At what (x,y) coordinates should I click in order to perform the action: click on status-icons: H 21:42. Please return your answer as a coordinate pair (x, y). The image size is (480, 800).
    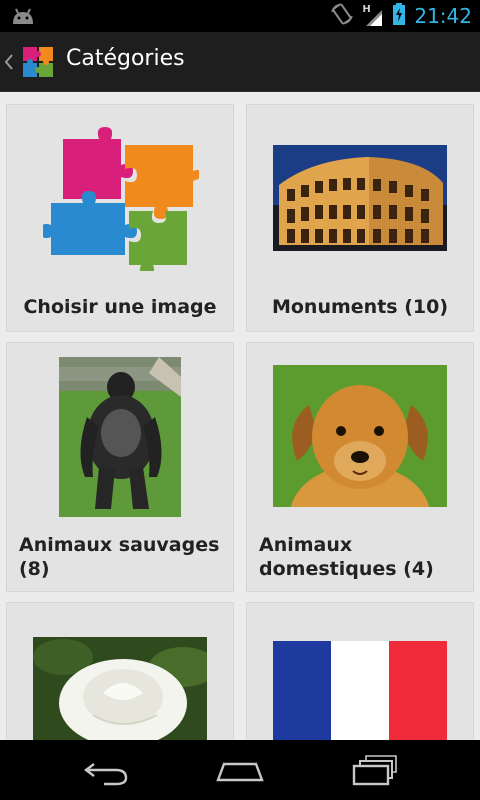
    Looking at the image, I should click on (401, 16).